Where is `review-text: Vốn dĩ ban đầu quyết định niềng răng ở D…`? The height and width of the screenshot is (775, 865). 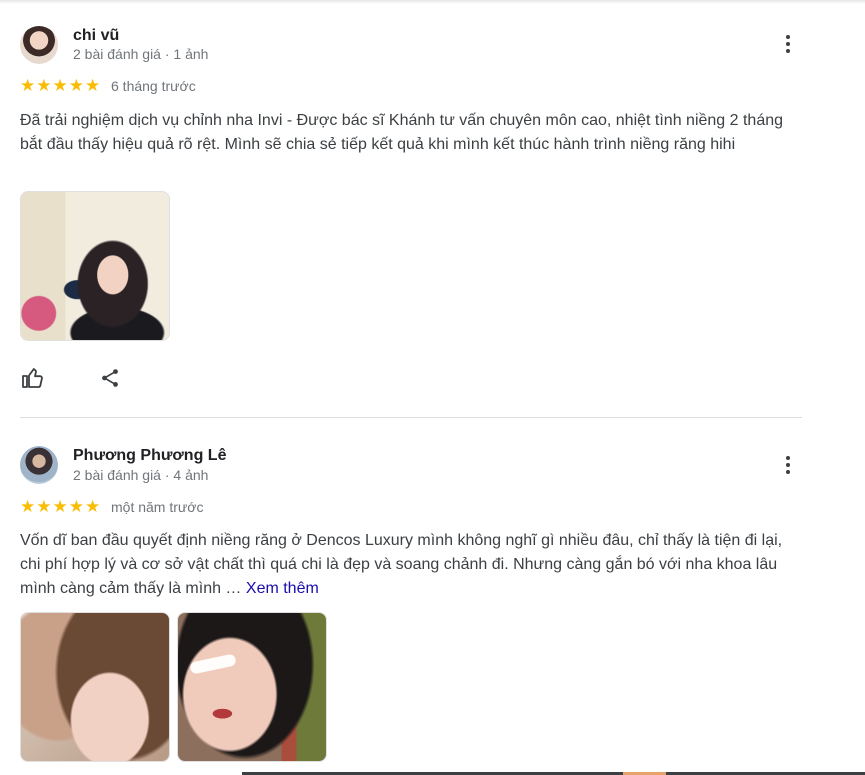 review-text: Vốn dĩ ban đầu quyết định niềng răng ở D… is located at coordinates (410, 565).